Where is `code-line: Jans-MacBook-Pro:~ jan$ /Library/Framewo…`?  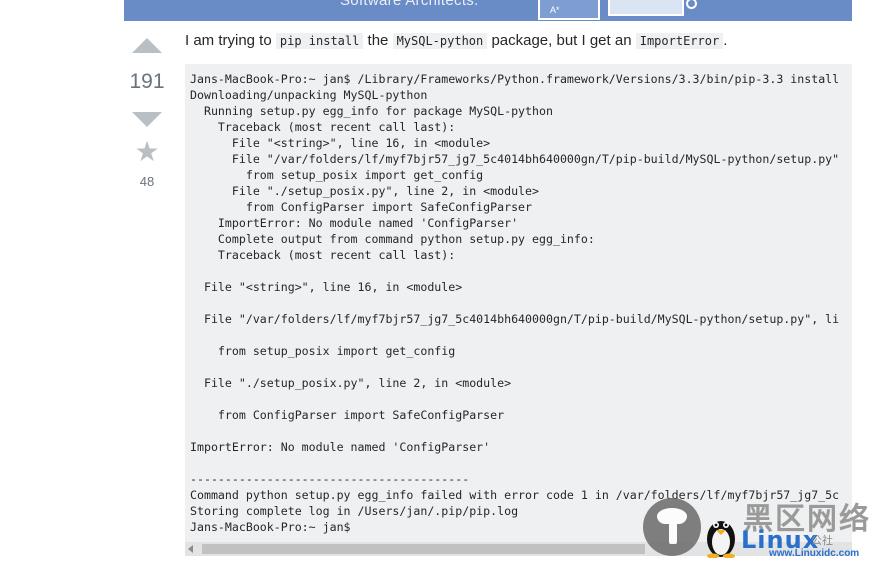
code-line: Jans-MacBook-Pro:~ jan$ /Library/Framewo… is located at coordinates (515, 79).